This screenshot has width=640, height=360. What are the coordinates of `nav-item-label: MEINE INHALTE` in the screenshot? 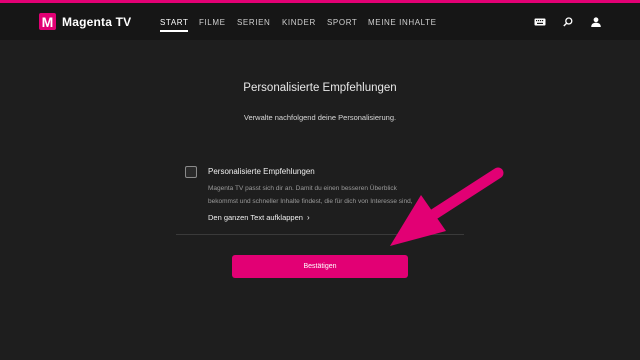 It's located at (402, 22).